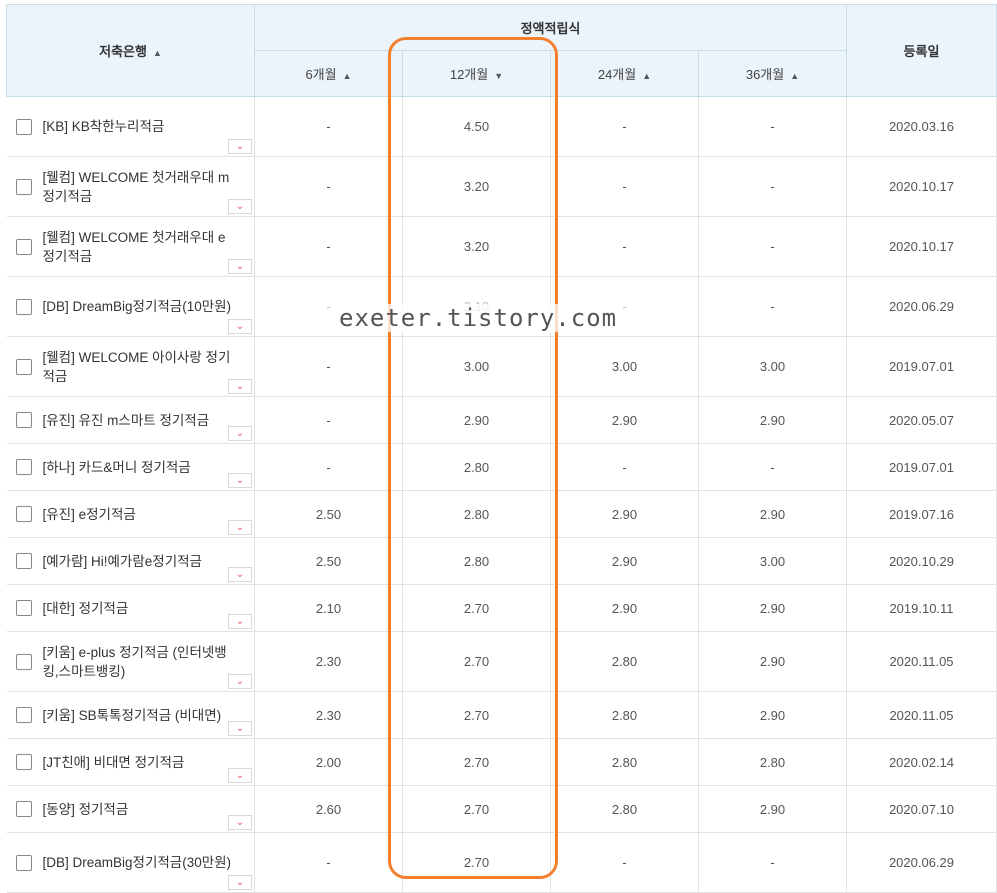 Image resolution: width=997 pixels, height=893 pixels. Describe the element at coordinates (921, 762) in the screenshot. I see `registered-date: 2020.02.14` at that location.